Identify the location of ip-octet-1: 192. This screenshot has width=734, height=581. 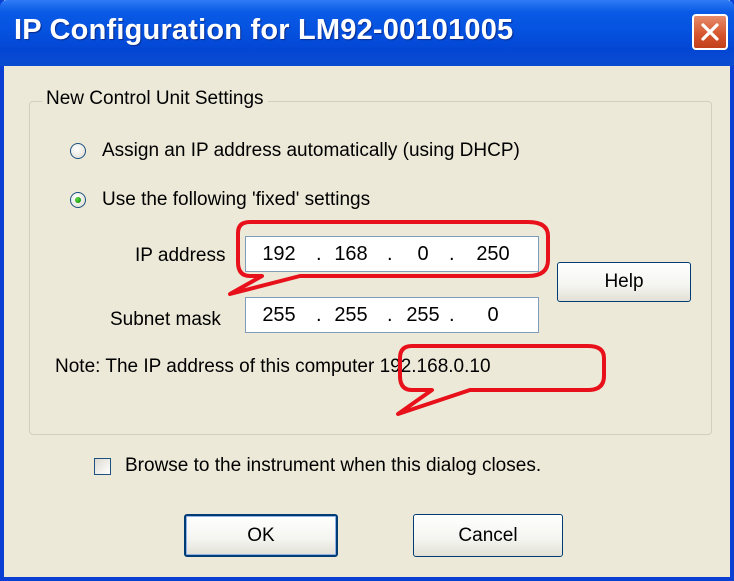
(279, 254).